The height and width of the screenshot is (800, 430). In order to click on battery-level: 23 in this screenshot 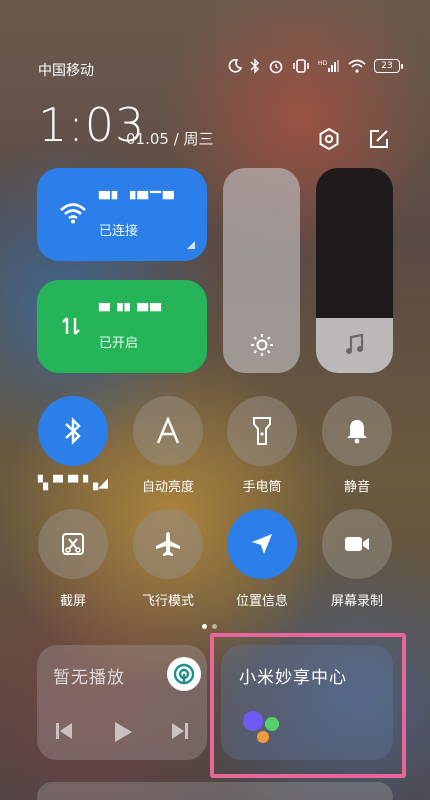, I will do `click(387, 66)`.